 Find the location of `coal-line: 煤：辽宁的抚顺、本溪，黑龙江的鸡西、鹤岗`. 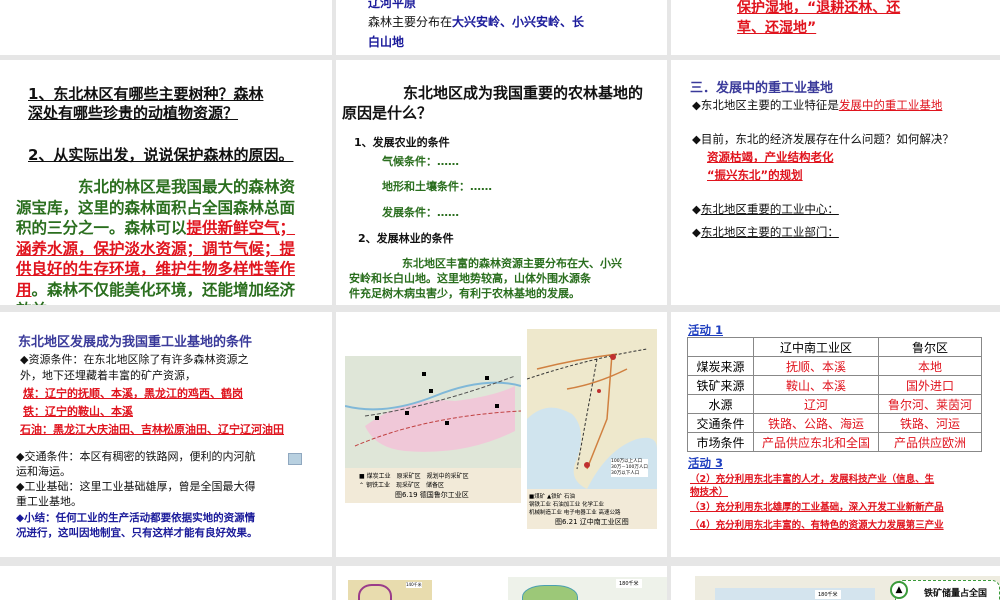

coal-line: 煤：辽宁的抚顺、本溪，黑龙江的鸡西、鹤岗 is located at coordinates (133, 393).